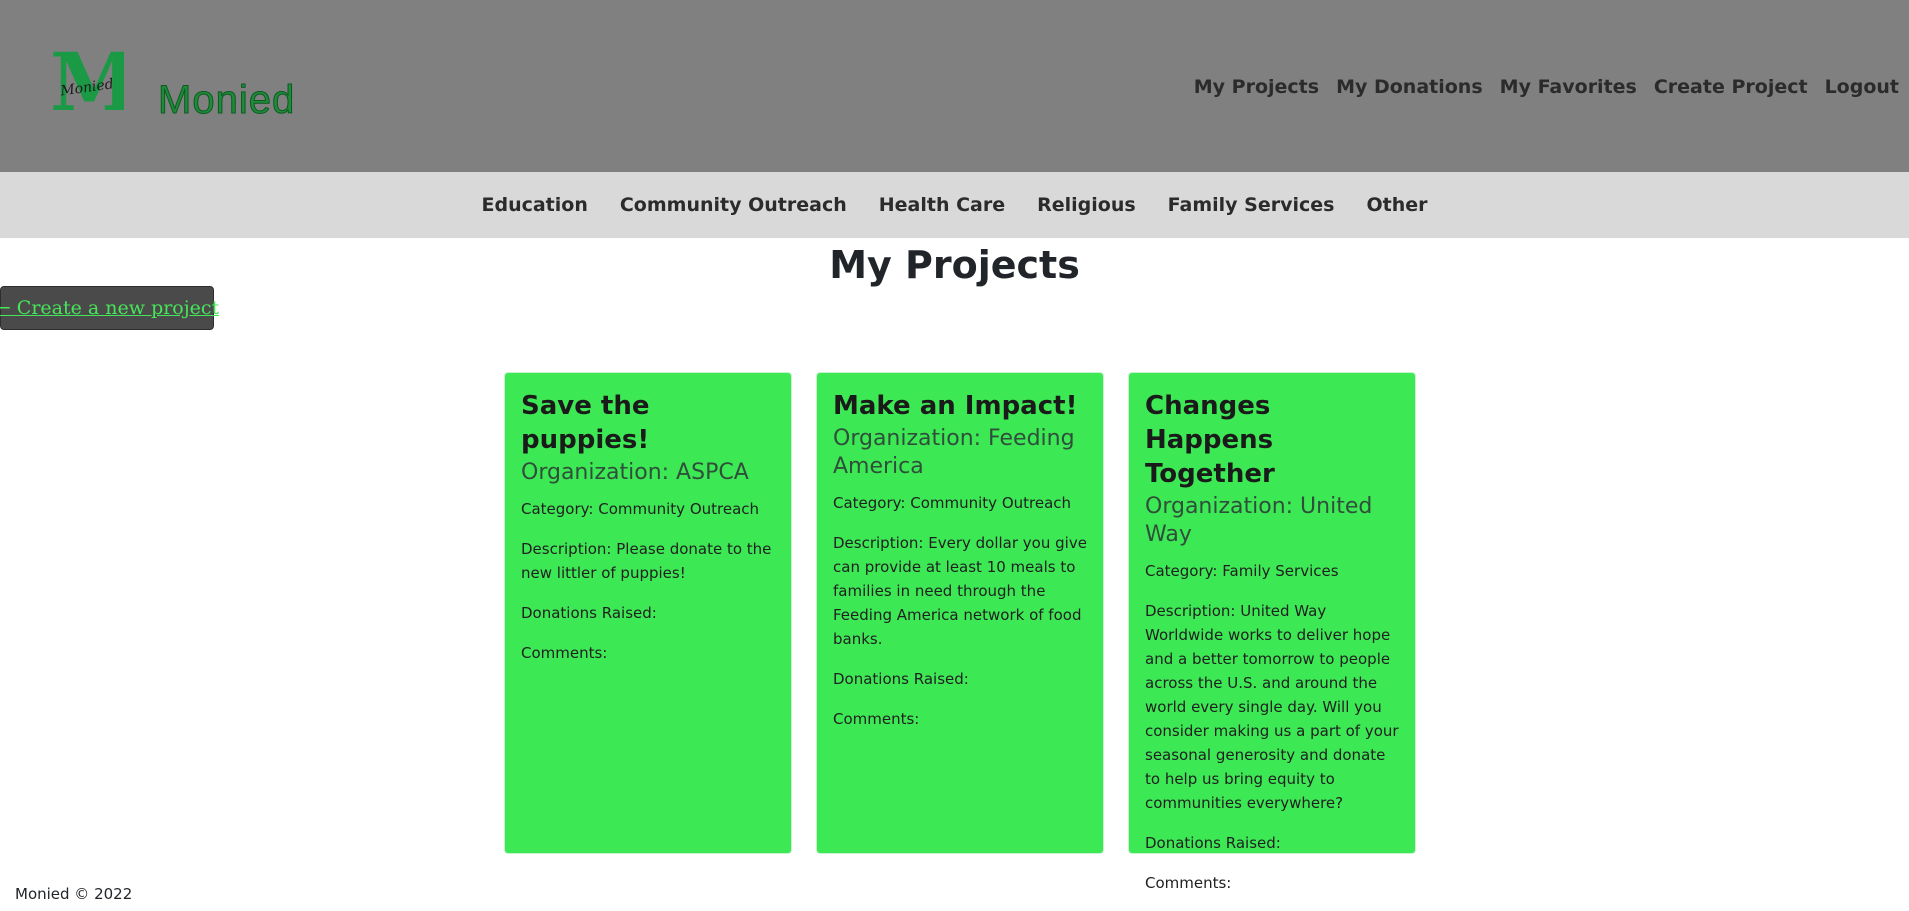 The width and height of the screenshot is (1909, 911). What do you see at coordinates (1568, 87) in the screenshot?
I see `nav-my-favorites: My Favorites` at bounding box center [1568, 87].